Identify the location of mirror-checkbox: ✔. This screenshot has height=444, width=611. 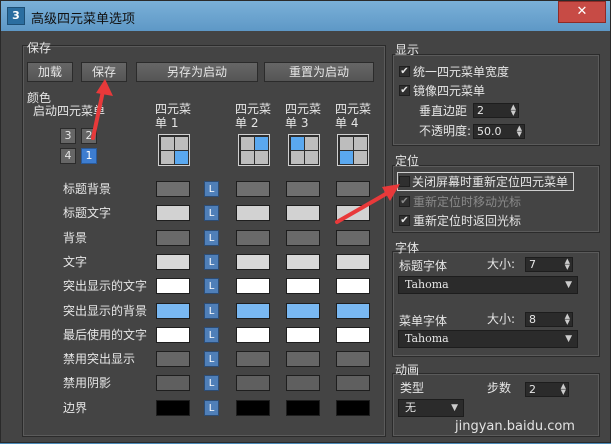
(404, 90).